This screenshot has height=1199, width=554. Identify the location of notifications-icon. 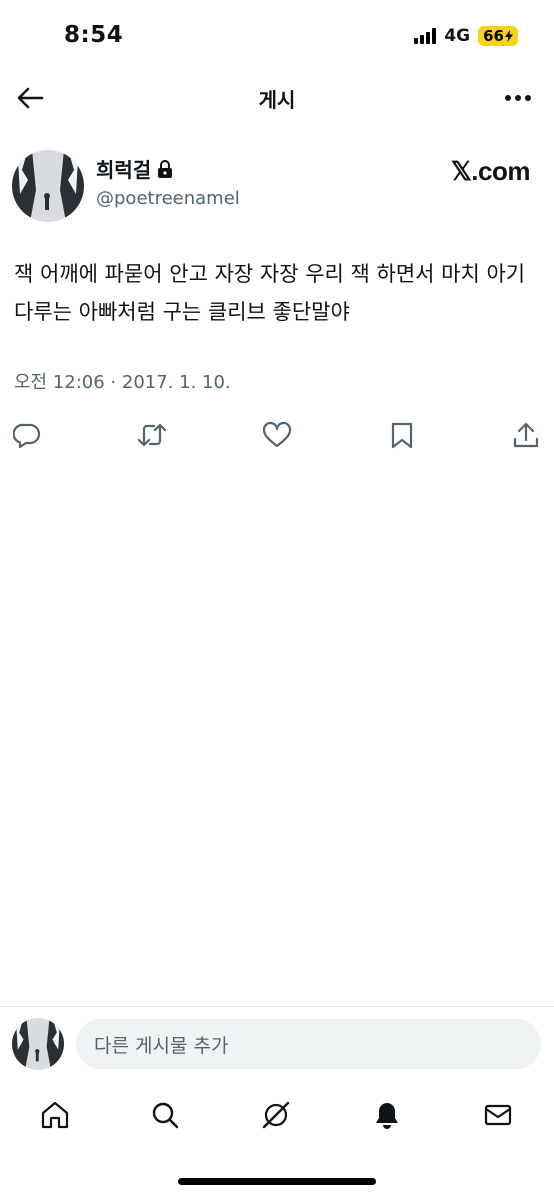
(387, 1116).